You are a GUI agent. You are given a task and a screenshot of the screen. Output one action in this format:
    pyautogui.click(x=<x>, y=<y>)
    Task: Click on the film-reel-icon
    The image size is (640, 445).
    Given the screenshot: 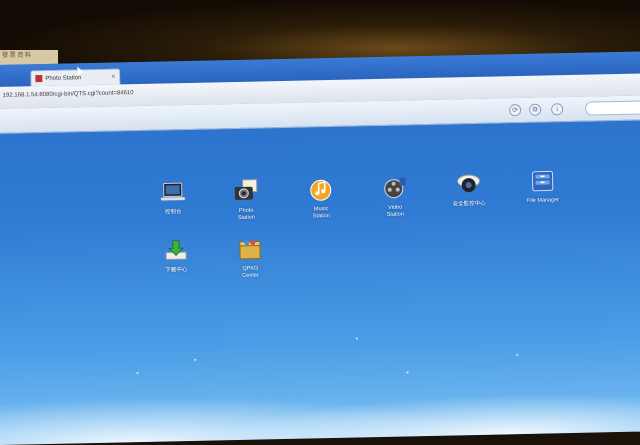 What is the action you would take?
    pyautogui.click(x=394, y=187)
    